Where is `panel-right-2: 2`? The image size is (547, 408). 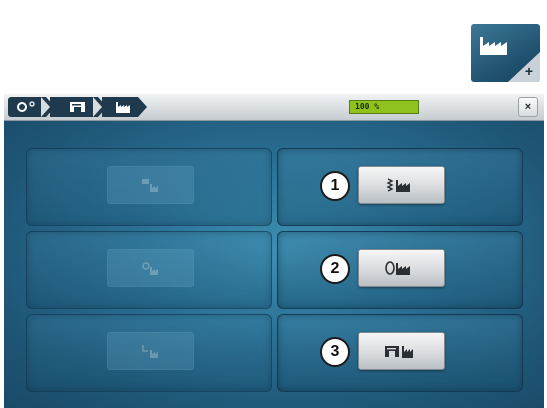
panel-right-2: 2 is located at coordinates (400, 270).